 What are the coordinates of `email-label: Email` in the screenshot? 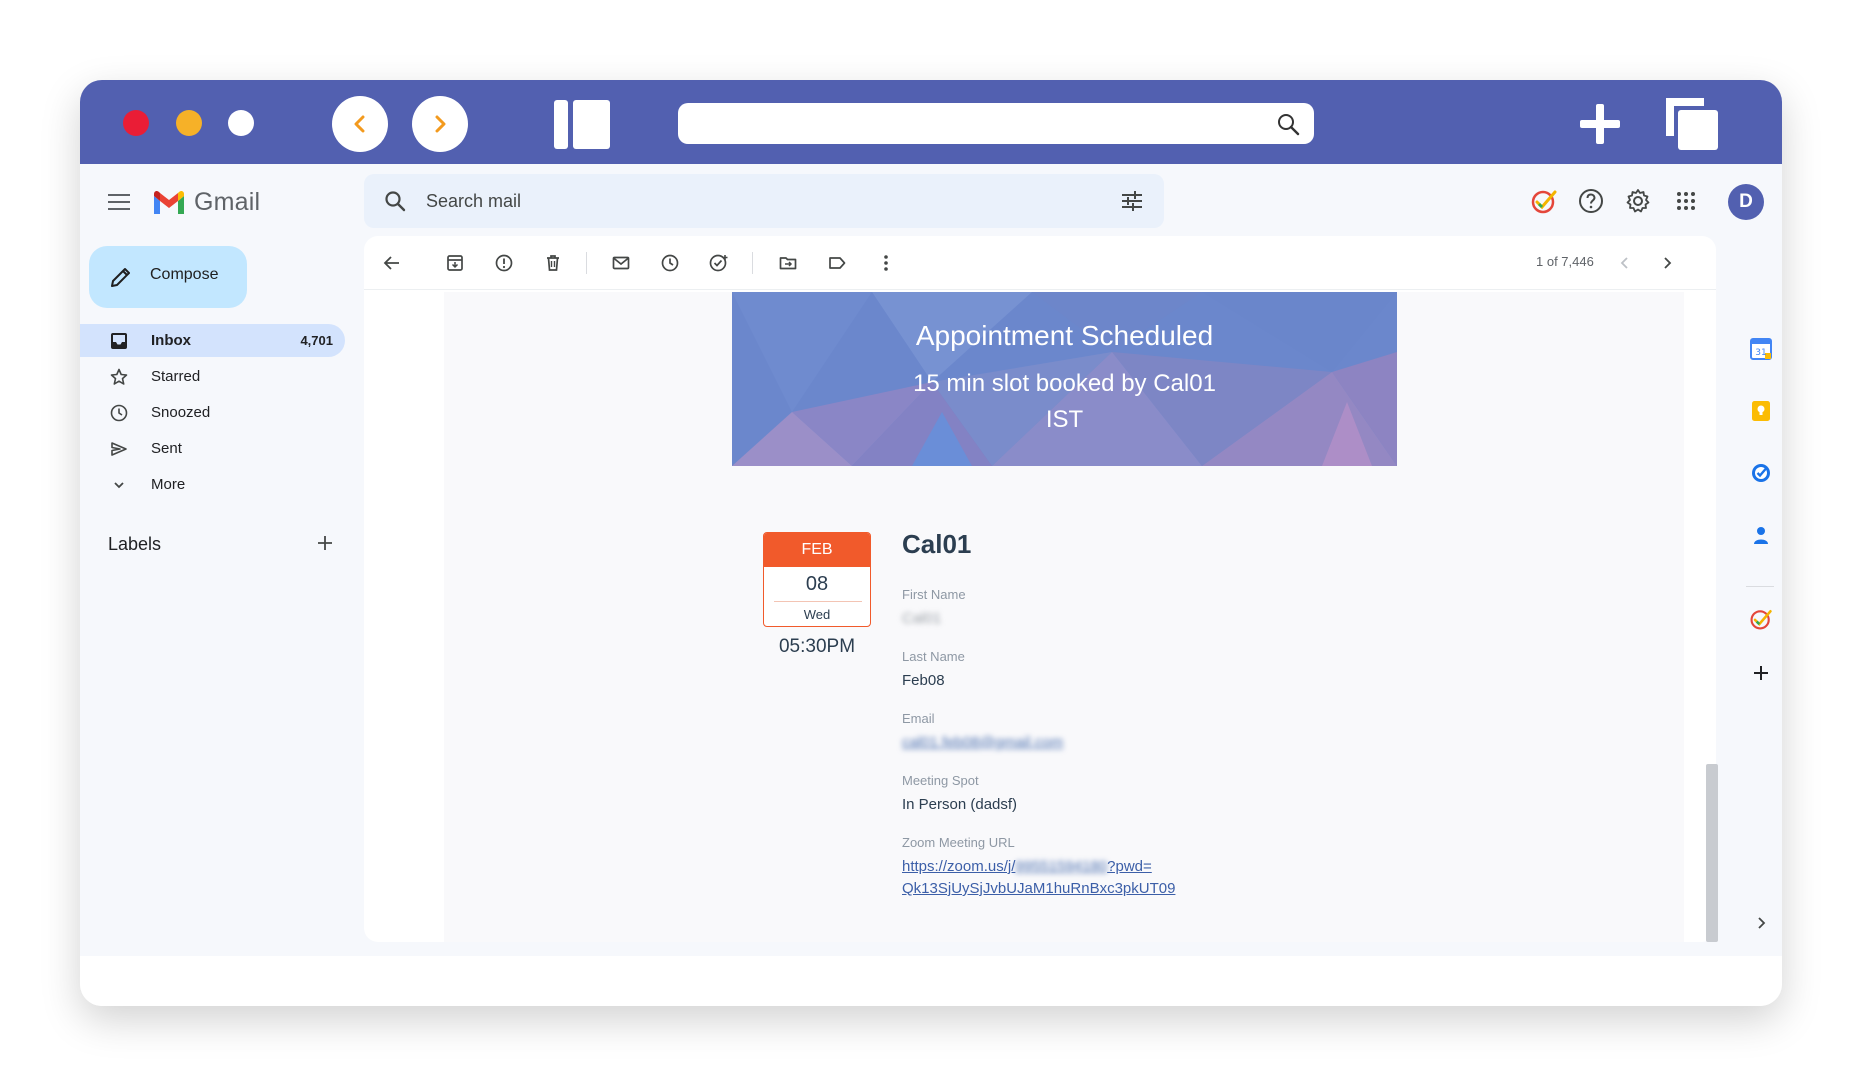 It's located at (918, 718).